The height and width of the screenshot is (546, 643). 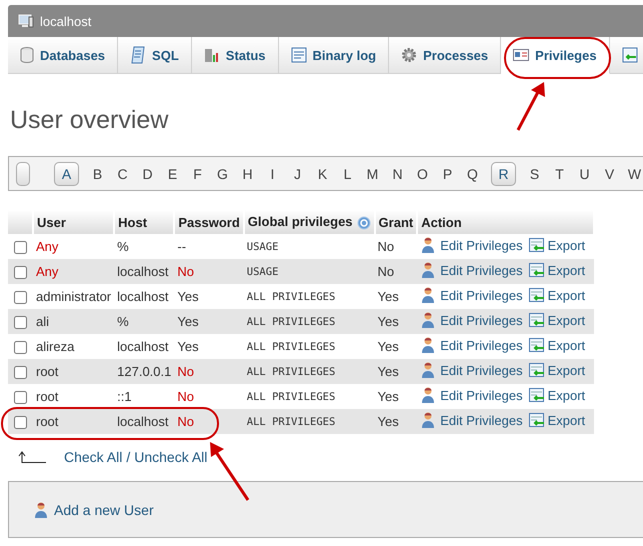 What do you see at coordinates (147, 174) in the screenshot?
I see `letter-button: D` at bounding box center [147, 174].